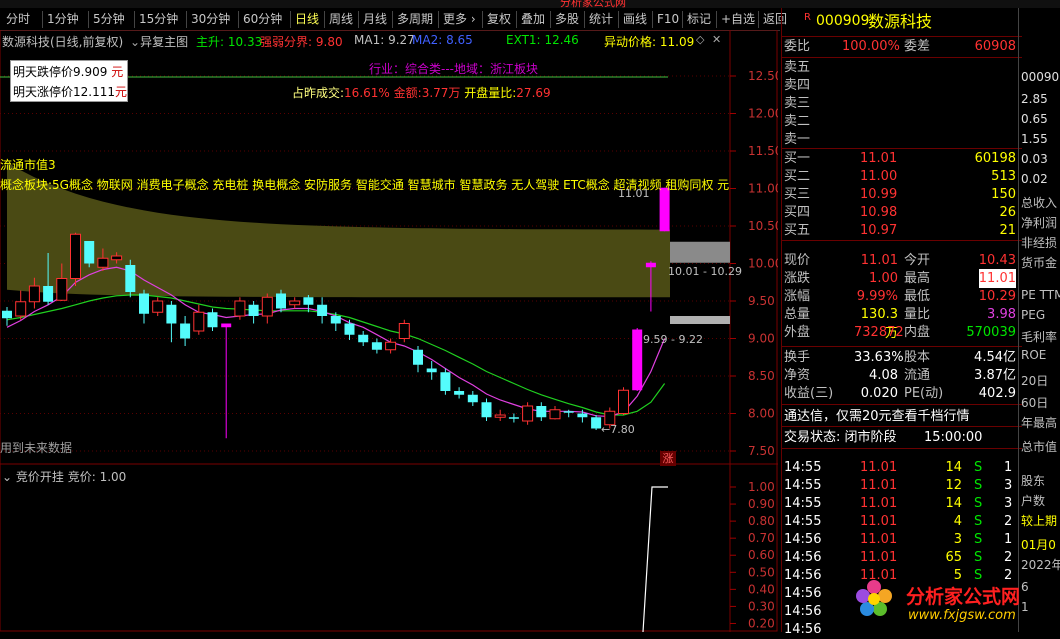 This screenshot has height=639, width=1060. Describe the element at coordinates (457, 19) in the screenshot. I see `toolbar-btn-10: 更多 ›` at that location.